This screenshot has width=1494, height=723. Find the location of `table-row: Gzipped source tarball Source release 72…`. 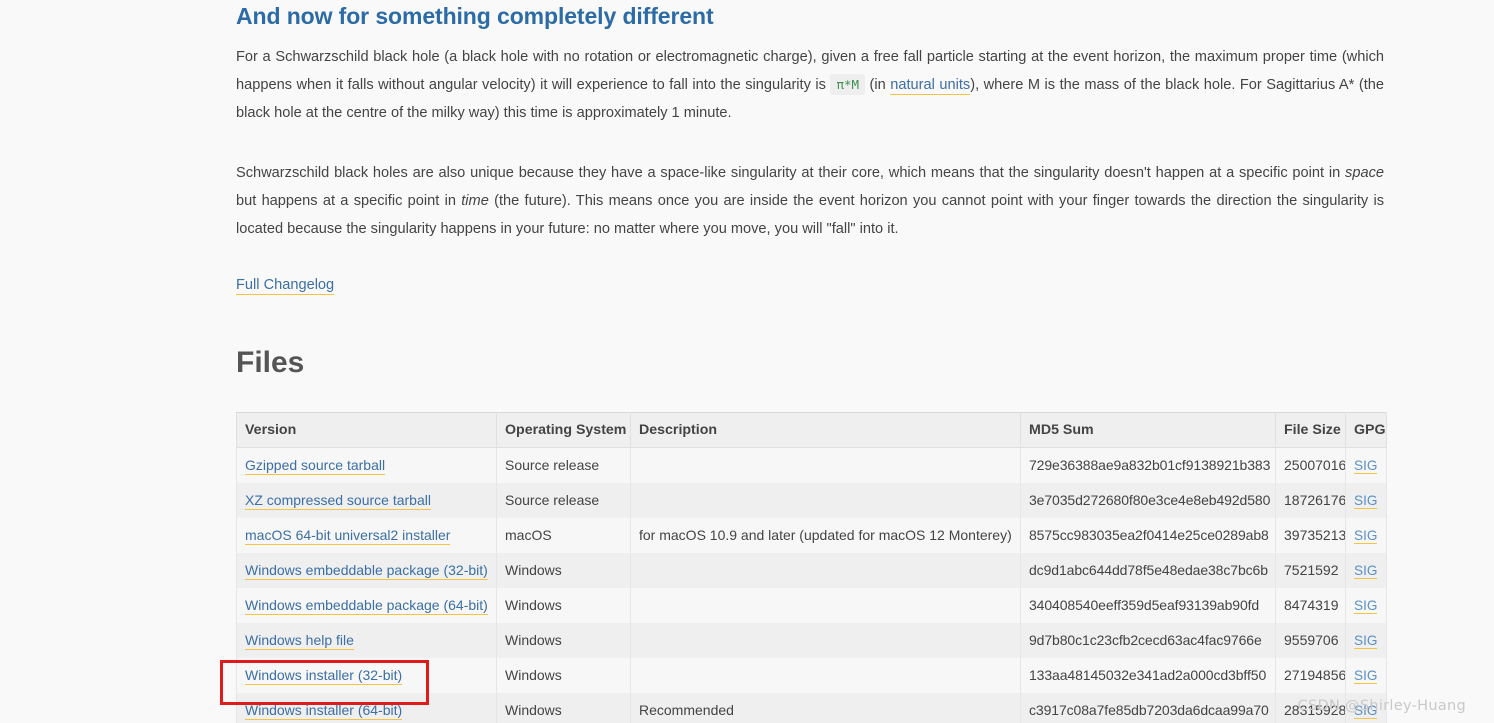

table-row: Gzipped source tarball Source release 72… is located at coordinates (811, 465).